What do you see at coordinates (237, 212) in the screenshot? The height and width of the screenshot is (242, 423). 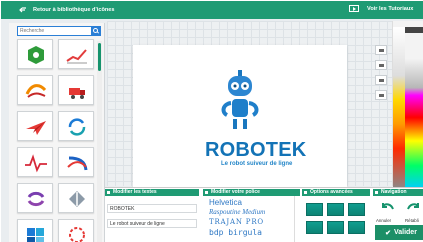 I see `font-option-raspoutine: Raspoutine Medium` at bounding box center [237, 212].